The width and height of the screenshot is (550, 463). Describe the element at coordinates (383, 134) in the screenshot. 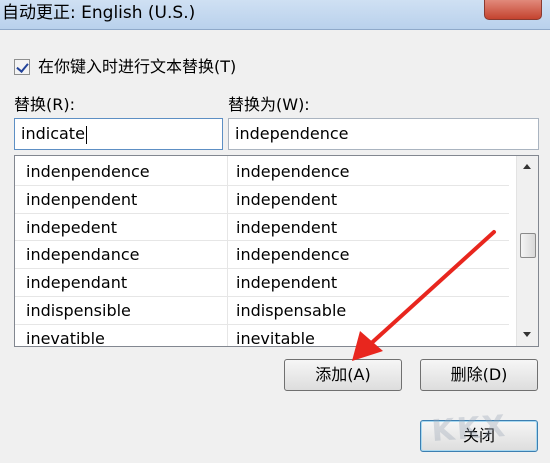

I see `with-input: independence` at that location.